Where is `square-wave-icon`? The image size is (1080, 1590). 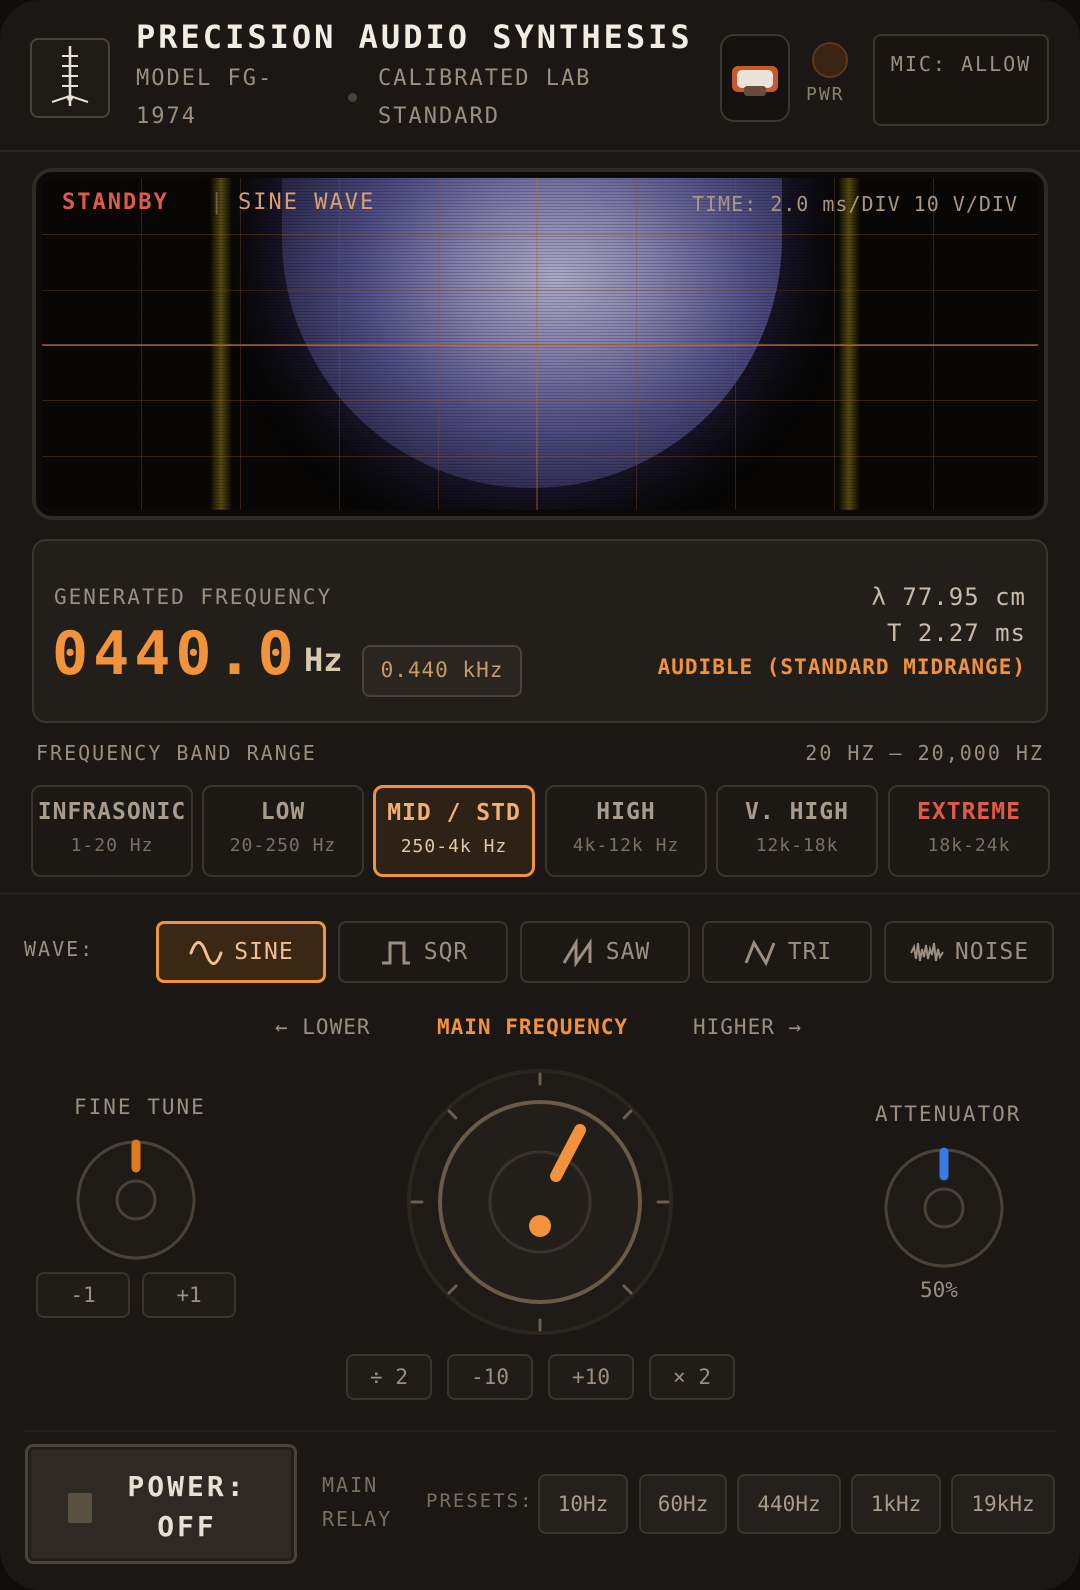
square-wave-icon is located at coordinates (395, 953).